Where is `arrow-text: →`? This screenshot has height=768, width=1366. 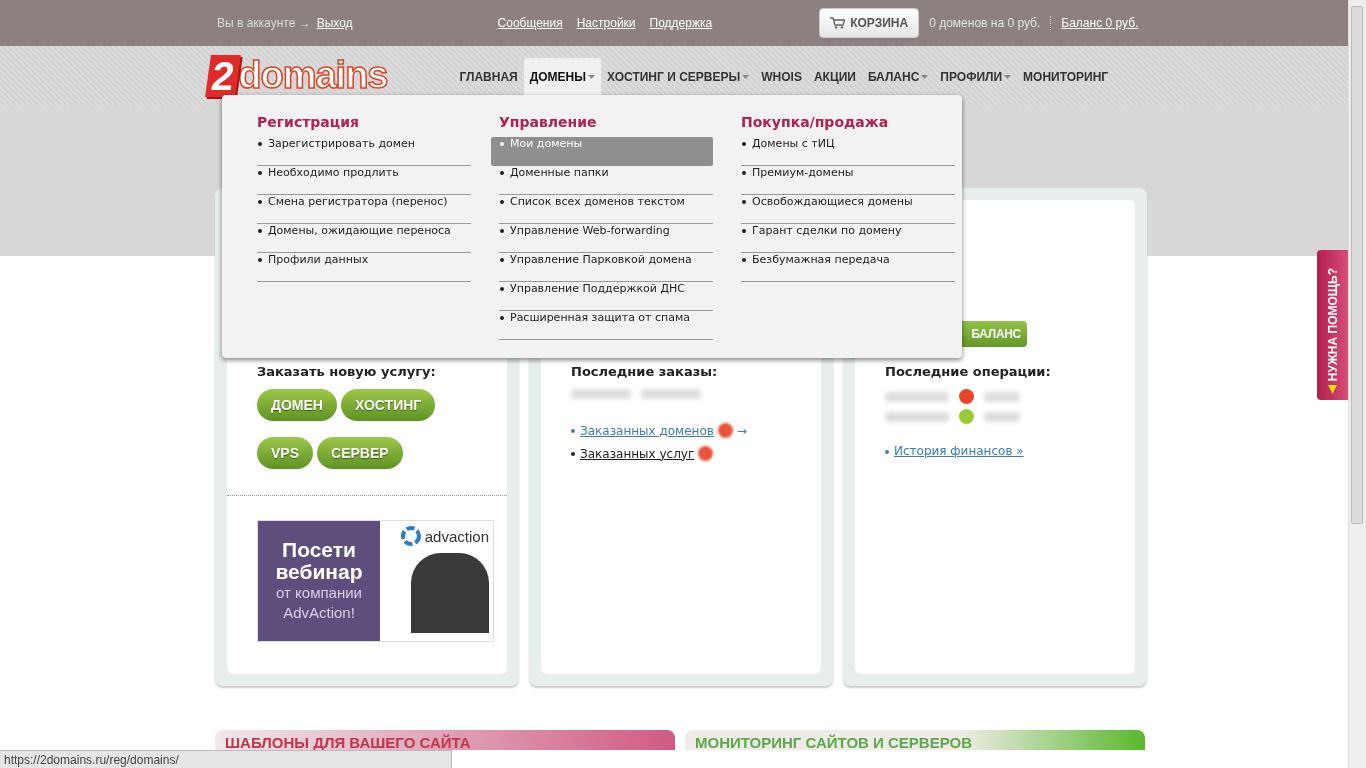 arrow-text: → is located at coordinates (741, 430).